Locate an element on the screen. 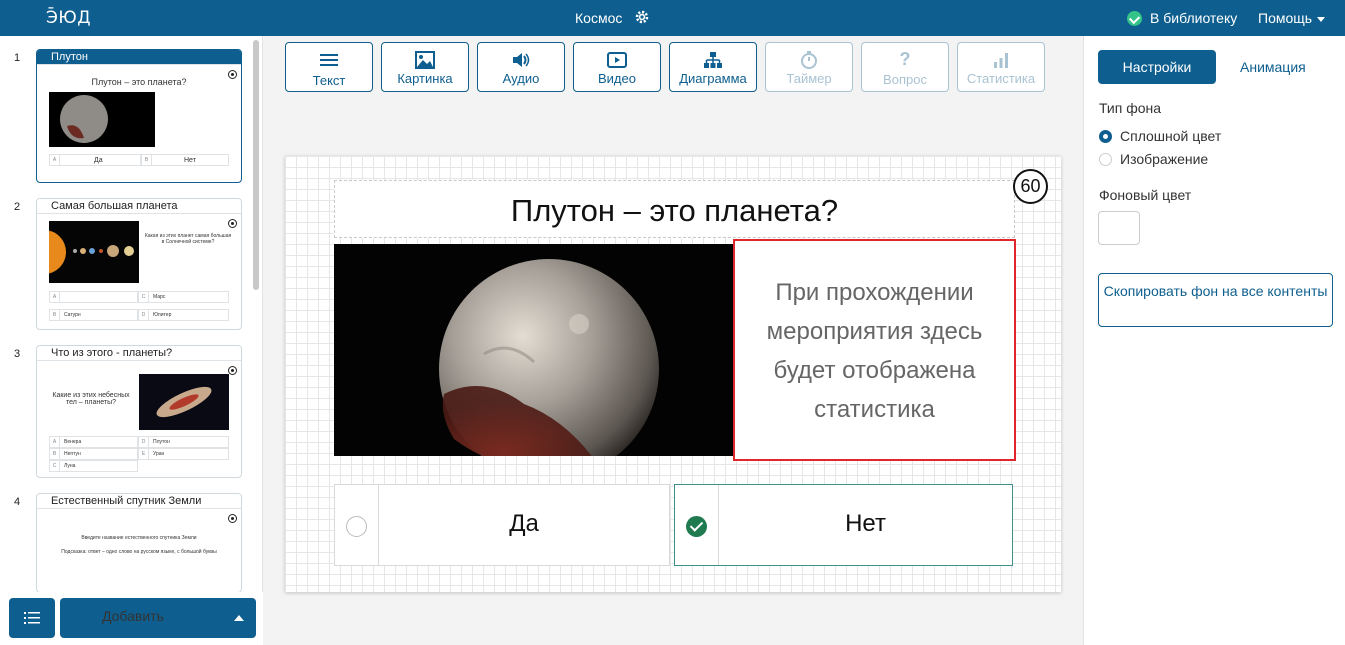 This screenshot has width=1345, height=645. galaxy-thumbnail is located at coordinates (184, 402).